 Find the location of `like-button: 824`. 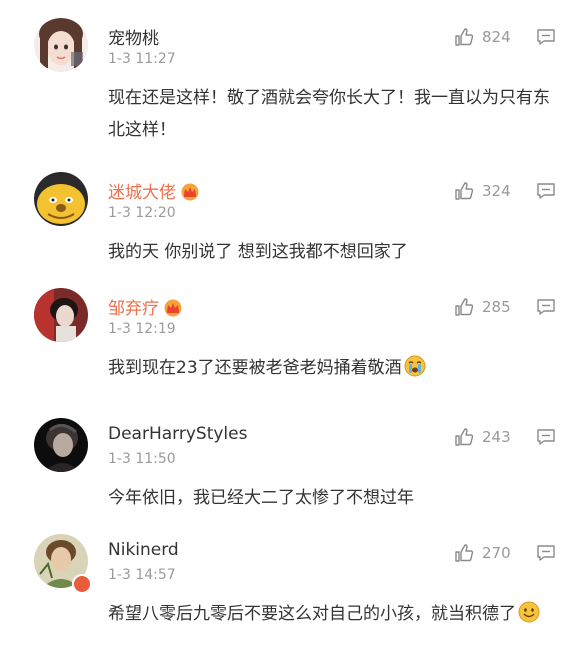

like-button: 824 is located at coordinates (482, 37).